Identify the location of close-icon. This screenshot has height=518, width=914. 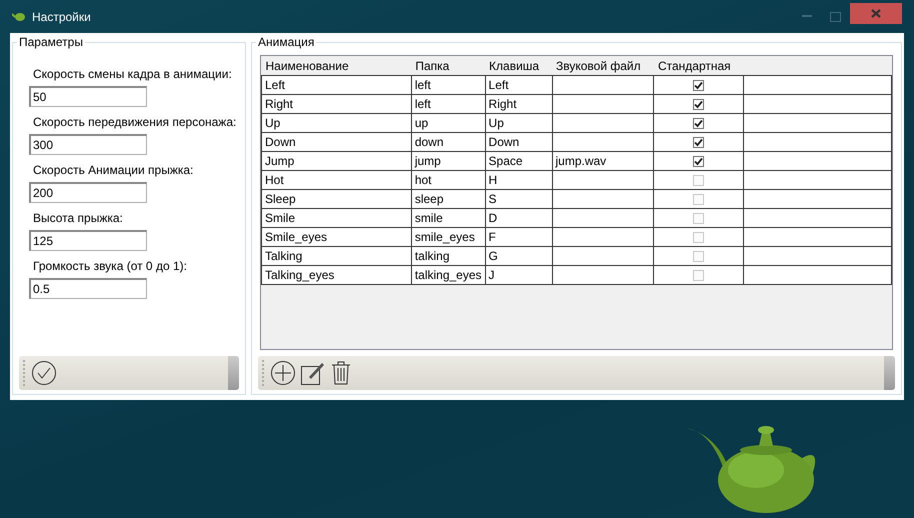
(876, 13).